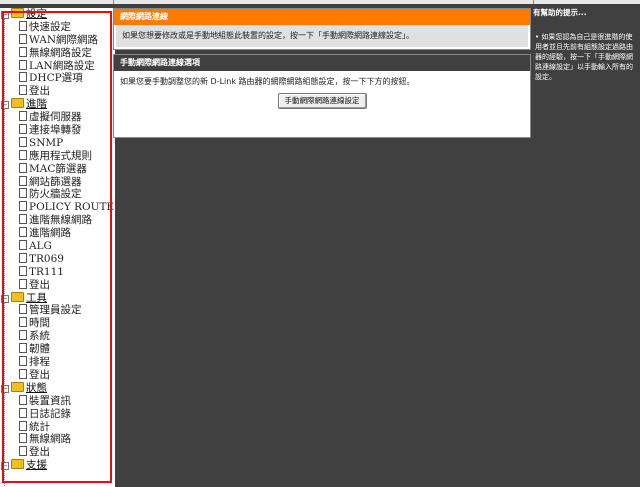 The image size is (640, 487). Describe the element at coordinates (57, 349) in the screenshot. I see `tree-page-item: 韌體` at that location.